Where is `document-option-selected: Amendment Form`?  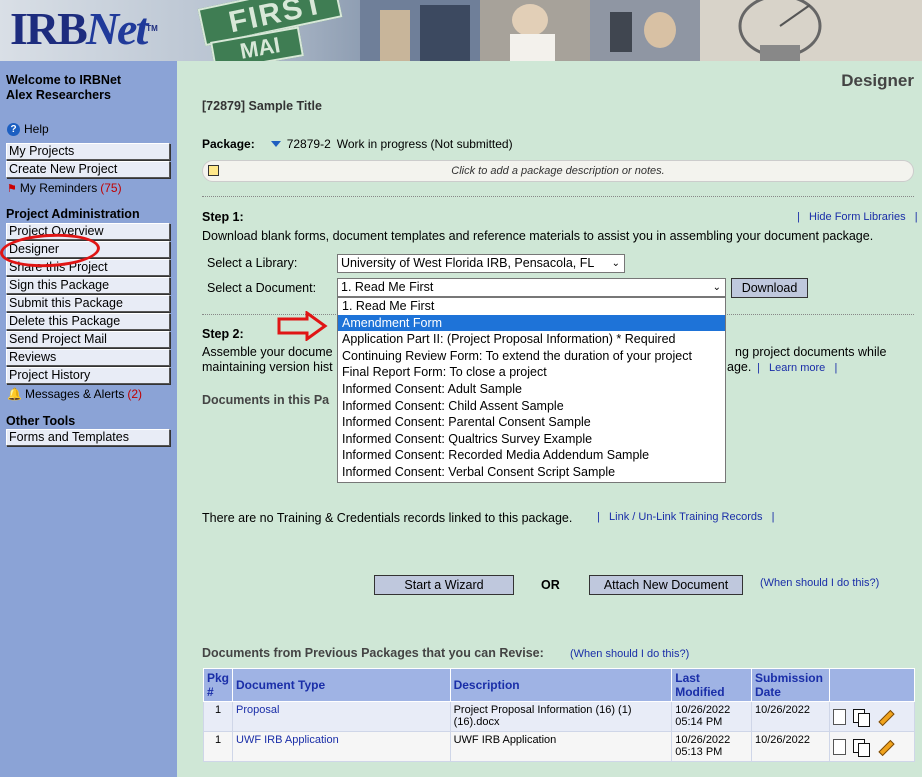 document-option-selected: Amendment Form is located at coordinates (531, 323).